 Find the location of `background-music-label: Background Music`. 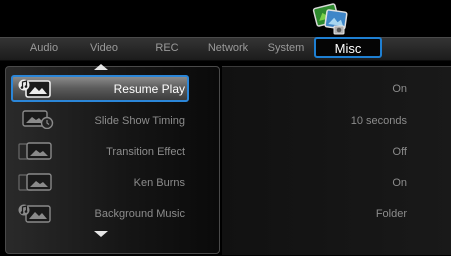

background-music-label: Background Music is located at coordinates (123, 214).